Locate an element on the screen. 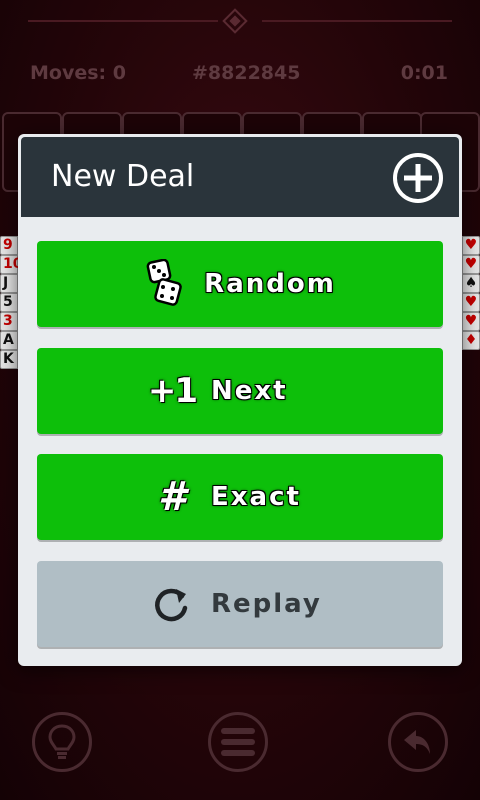  undo-button is located at coordinates (418, 742).